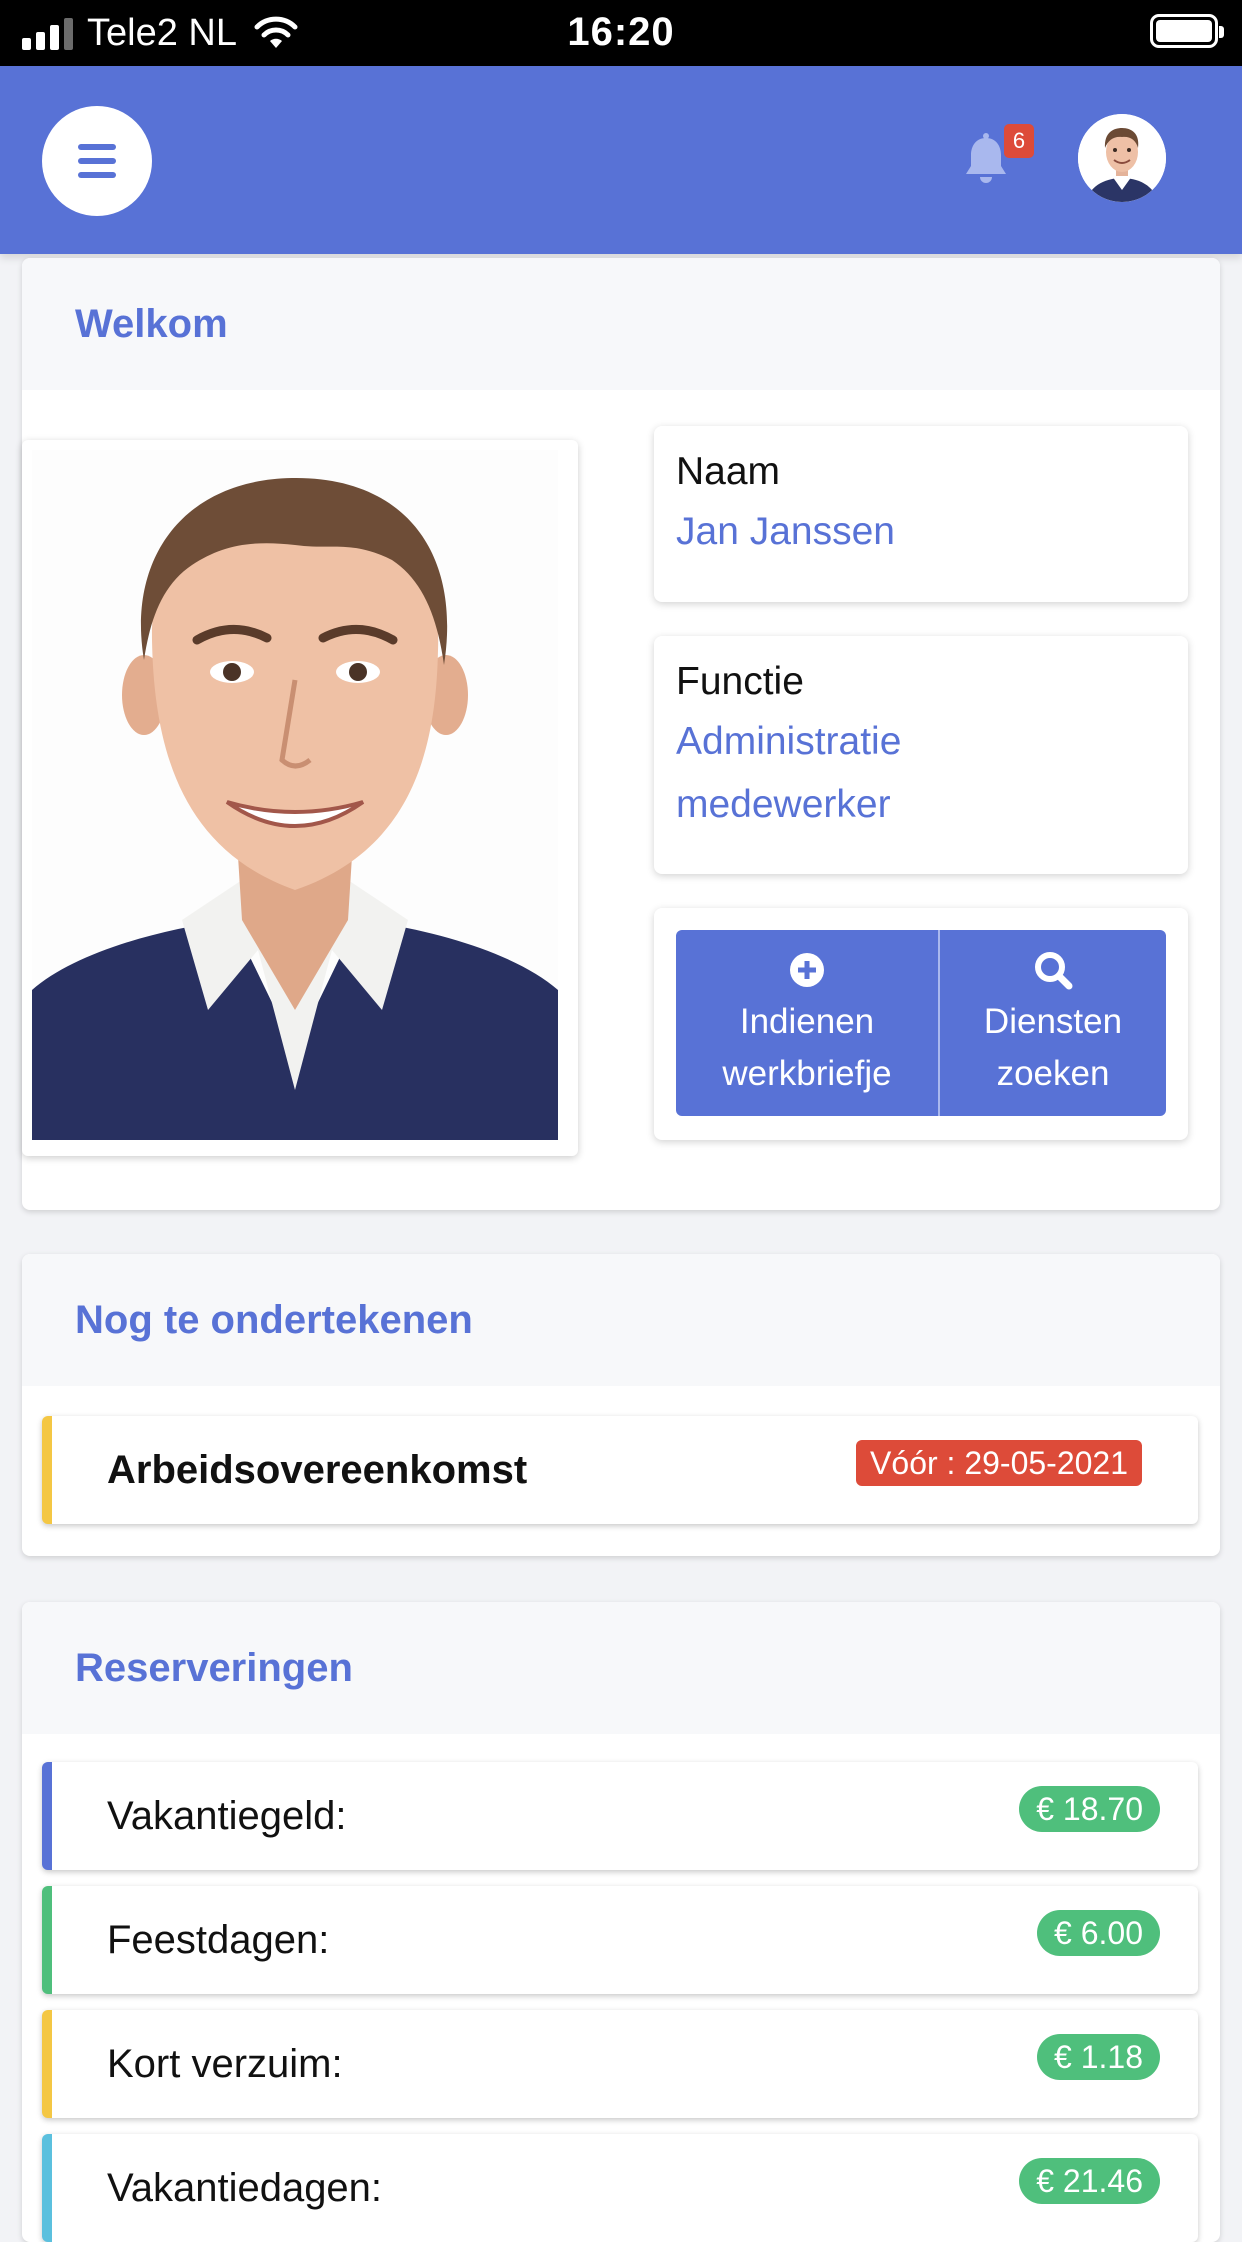 The height and width of the screenshot is (2242, 1242). I want to click on amount-badge: € 18.70, so click(1089, 1809).